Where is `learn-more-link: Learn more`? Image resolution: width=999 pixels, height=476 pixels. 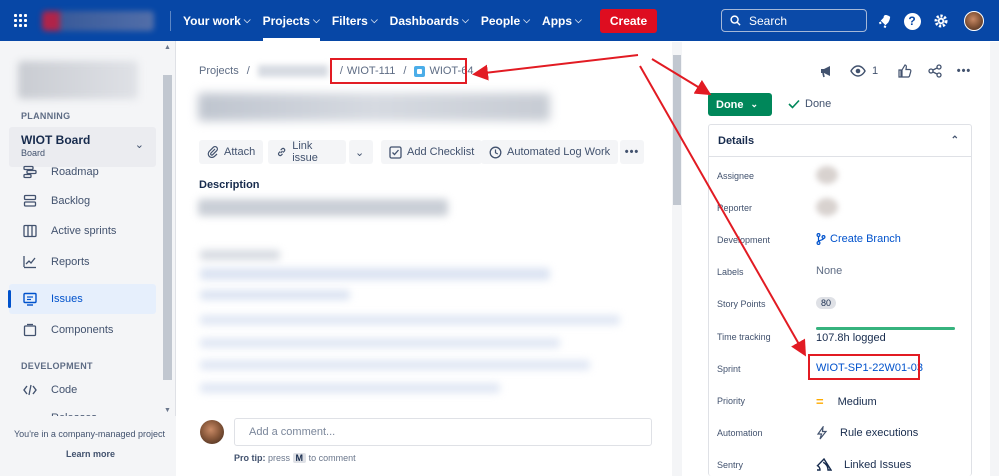
learn-more-link: Learn more is located at coordinates (90, 454).